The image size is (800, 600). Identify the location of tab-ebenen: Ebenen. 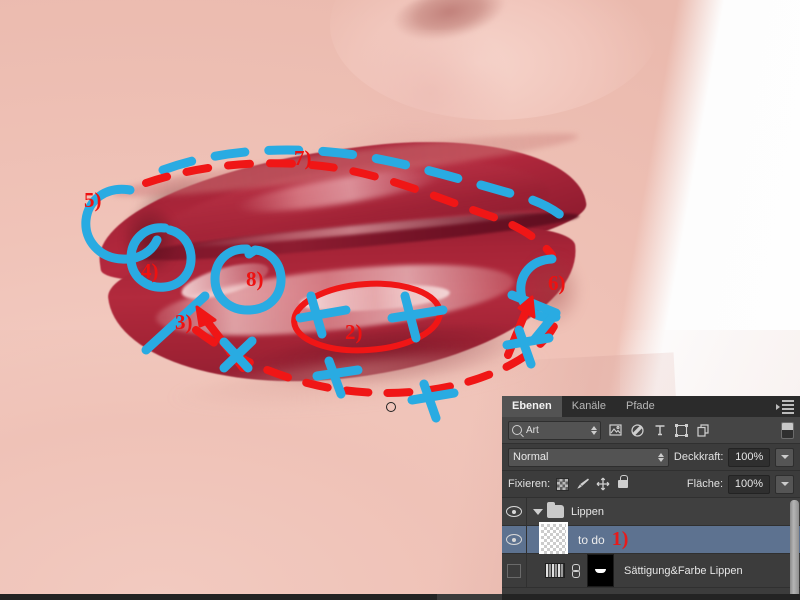
(532, 406).